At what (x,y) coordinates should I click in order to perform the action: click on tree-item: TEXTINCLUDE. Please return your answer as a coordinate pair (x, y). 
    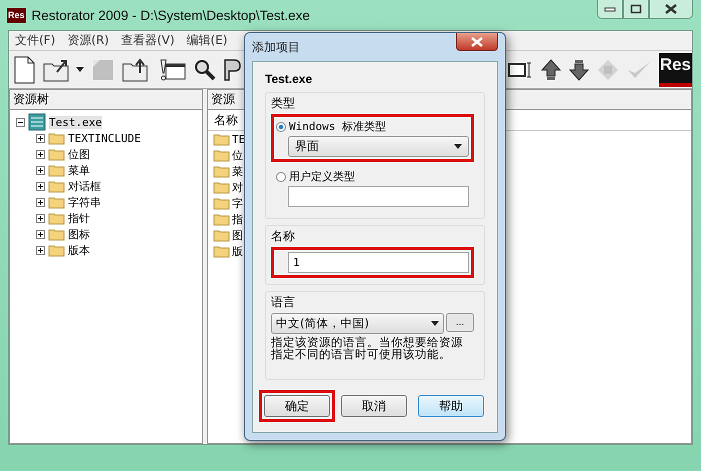
    Looking at the image, I should click on (104, 138).